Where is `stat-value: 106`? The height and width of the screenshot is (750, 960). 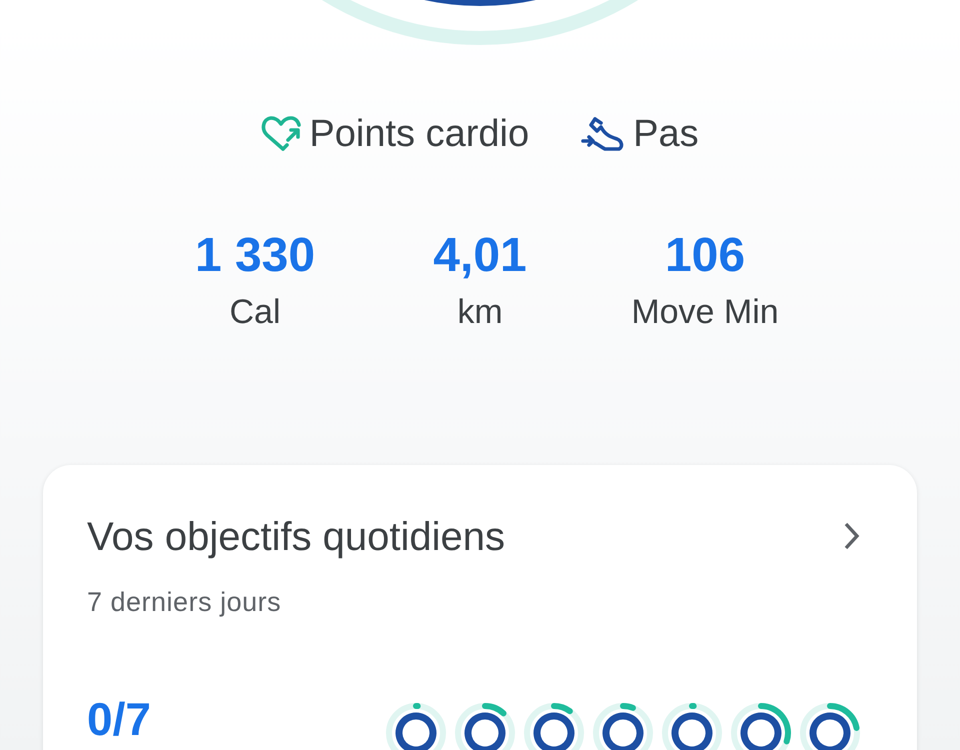 stat-value: 106 is located at coordinates (705, 256).